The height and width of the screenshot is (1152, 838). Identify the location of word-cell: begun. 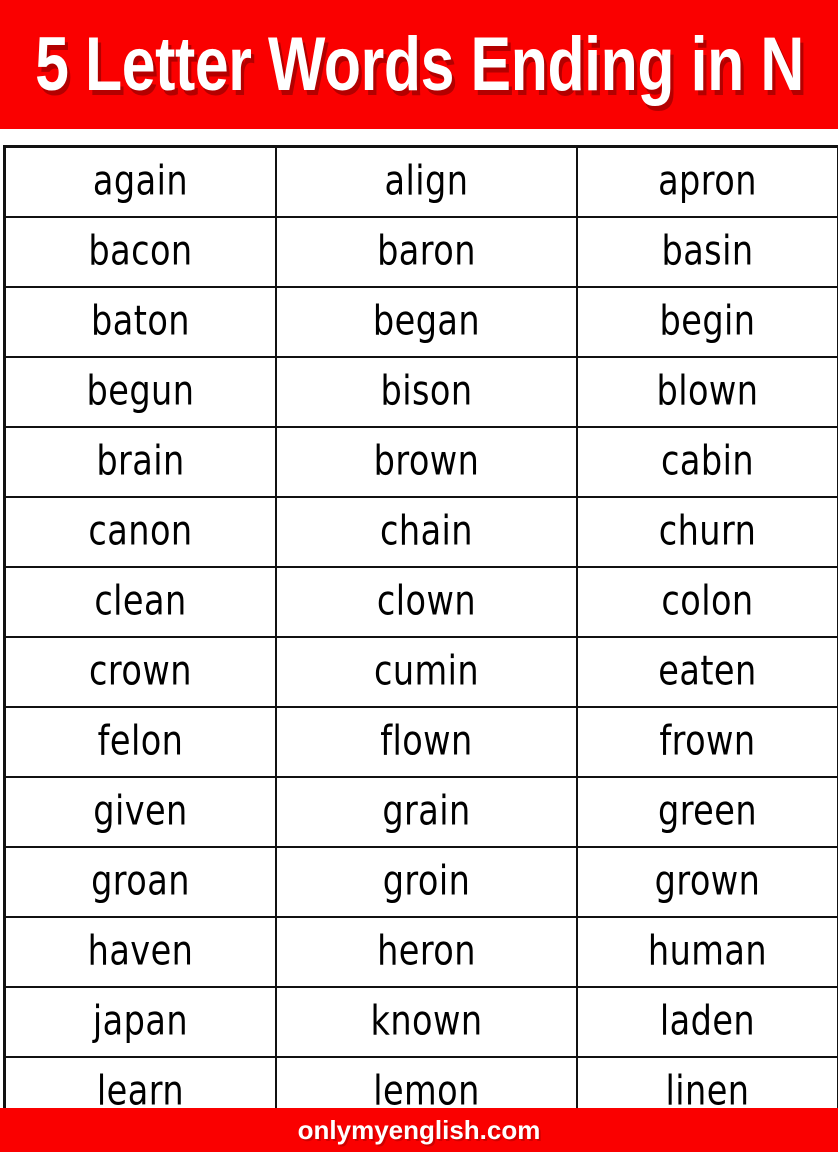
(140, 392).